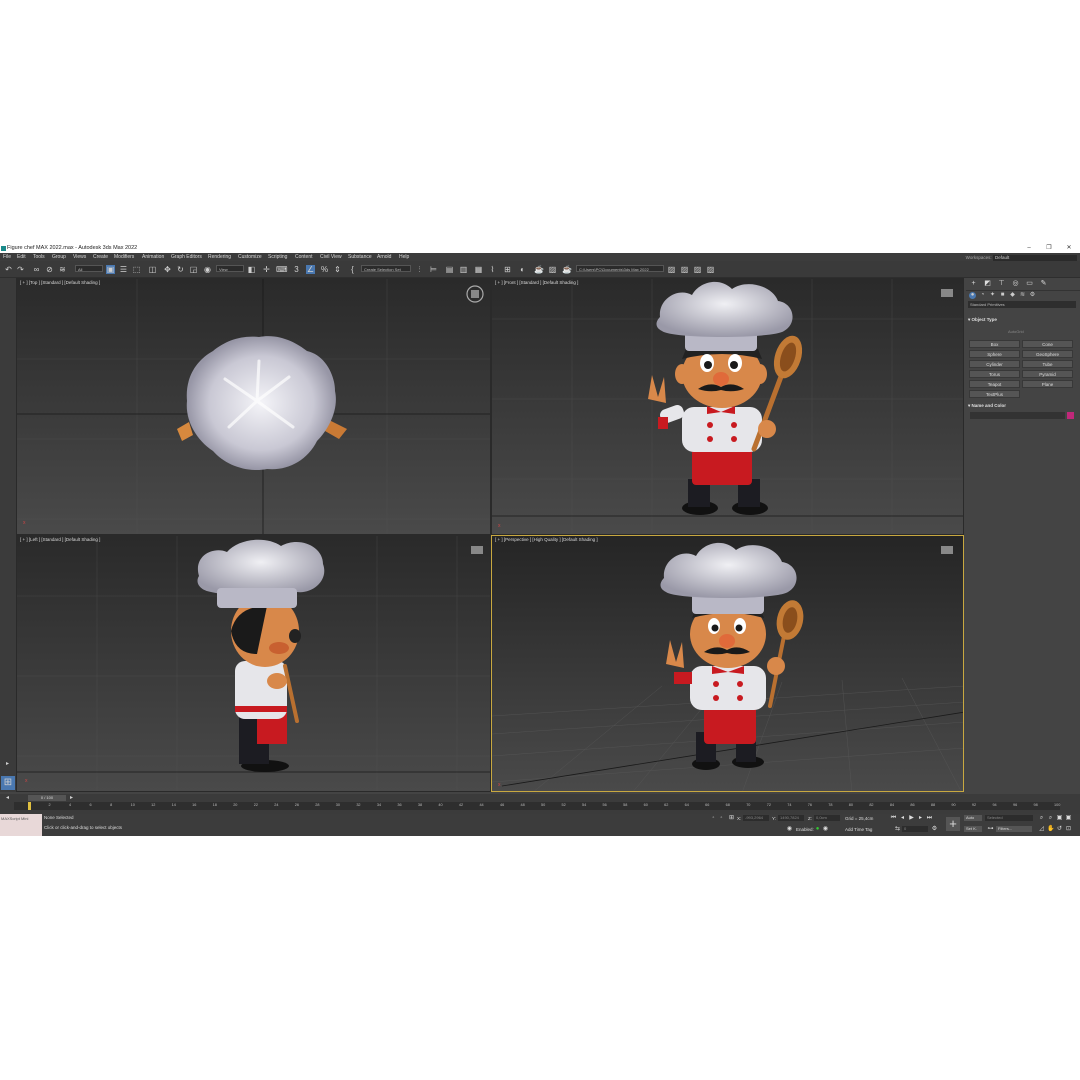 The width and height of the screenshot is (1080, 1080). I want to click on select-object-icon: ▣, so click(110, 269).